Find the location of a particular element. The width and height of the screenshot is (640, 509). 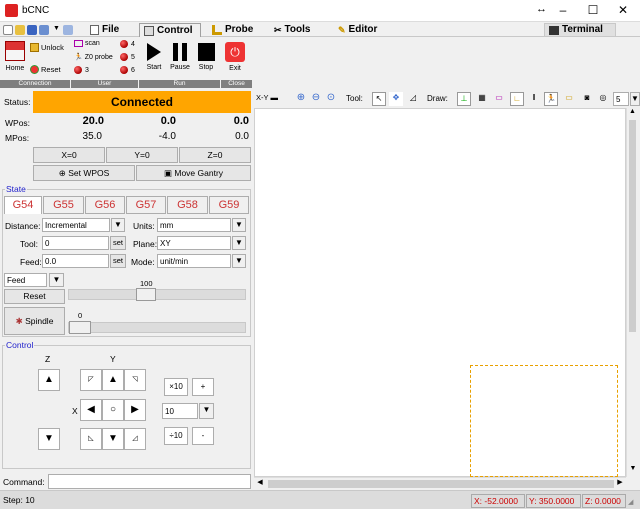

unlock-button: Unlock is located at coordinates (47, 47).